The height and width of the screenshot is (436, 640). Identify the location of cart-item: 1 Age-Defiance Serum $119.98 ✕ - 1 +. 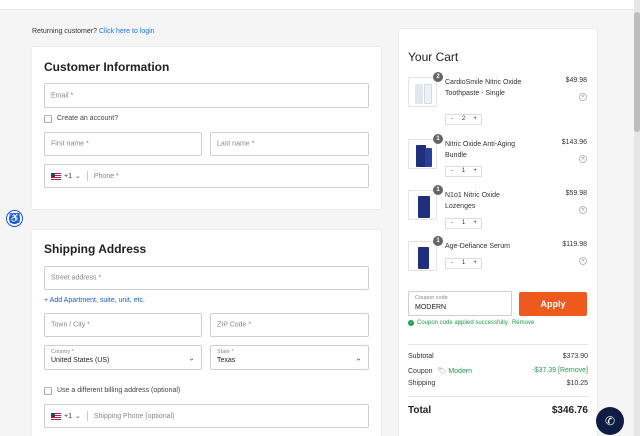
(499, 263).